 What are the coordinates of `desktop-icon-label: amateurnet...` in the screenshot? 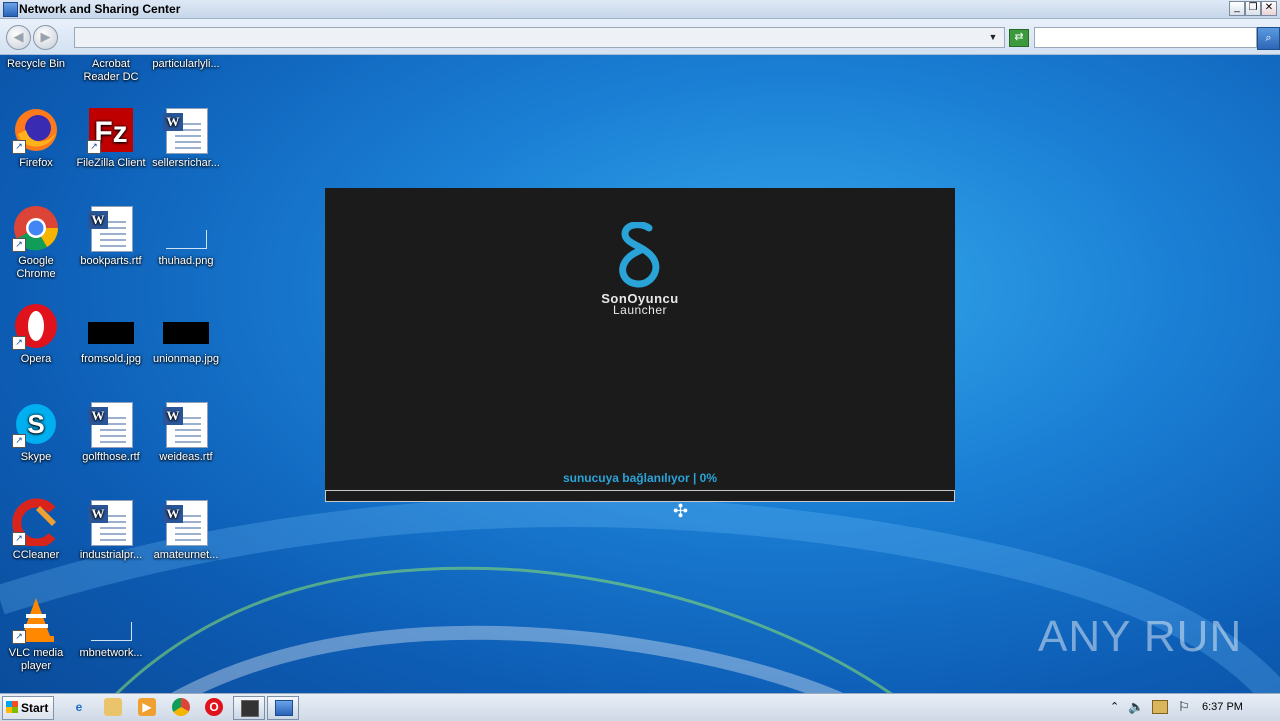 It's located at (186, 555).